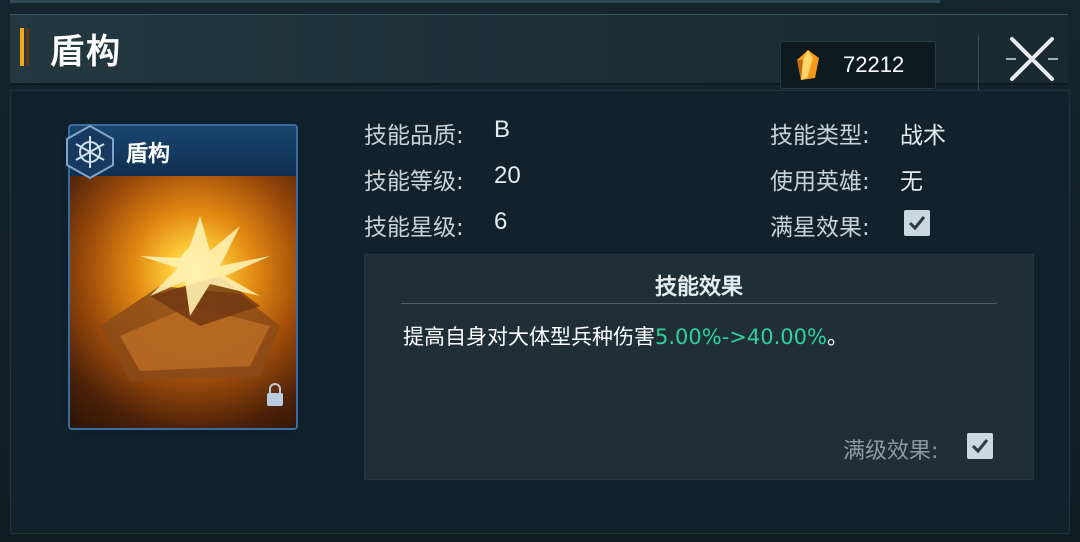 The height and width of the screenshot is (542, 1080). I want to click on close-icon, so click(1032, 59).